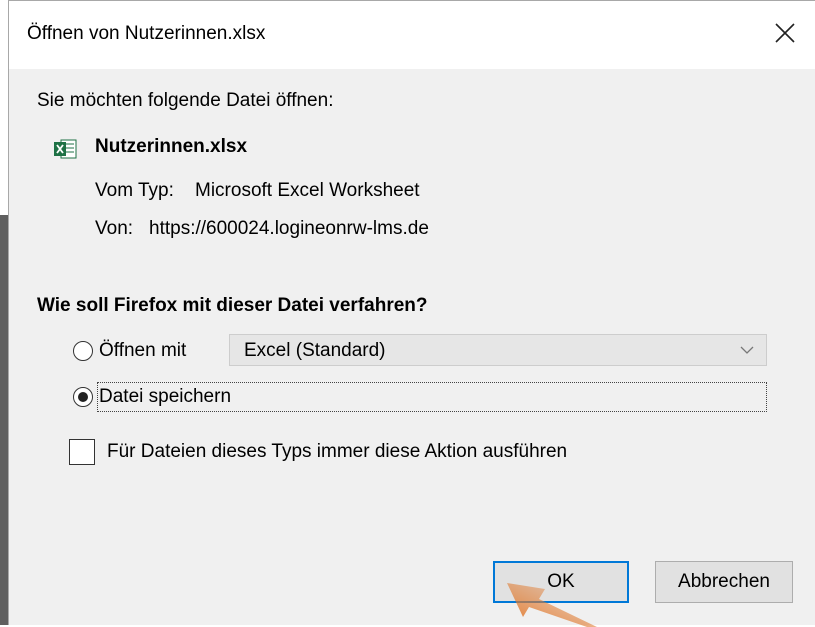 This screenshot has height=627, width=815. Describe the element at coordinates (4, 420) in the screenshot. I see `background-window-dark-area` at that location.